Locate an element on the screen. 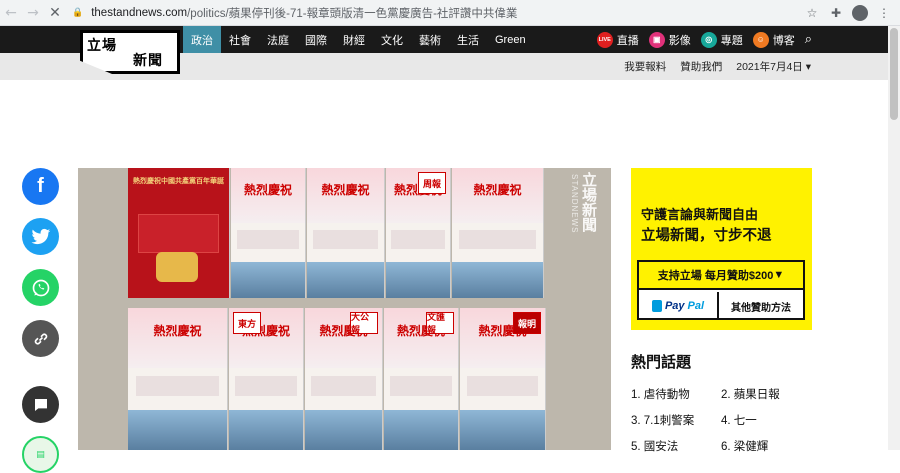  nav-feature-label: 專題 is located at coordinates (731, 40).